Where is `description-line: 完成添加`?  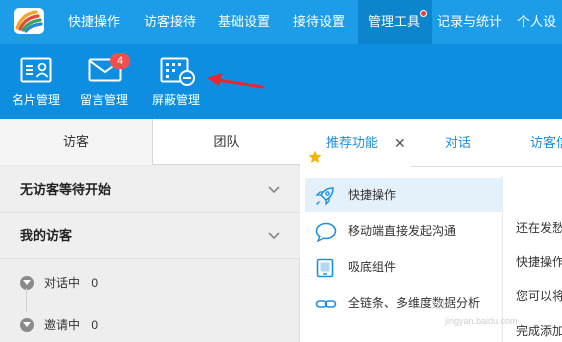
description-line: 完成添加 is located at coordinates (539, 331).